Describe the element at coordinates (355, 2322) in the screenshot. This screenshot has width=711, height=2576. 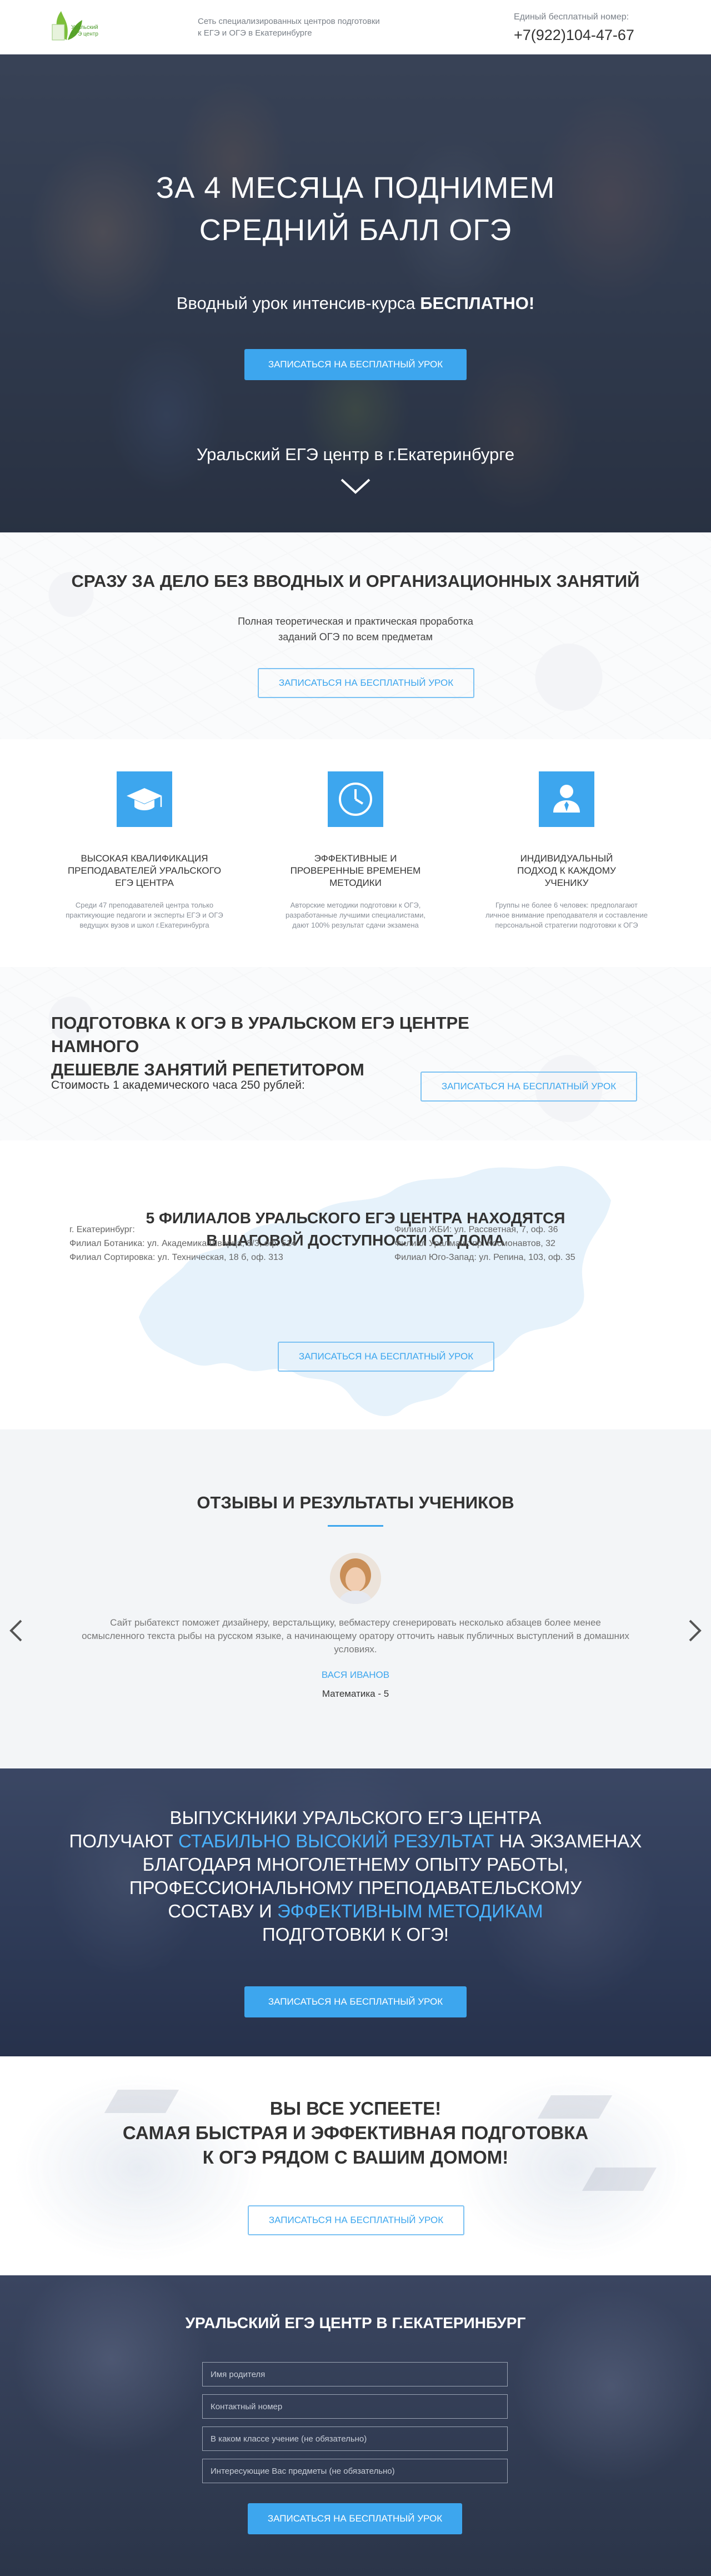
I see `form-title: УРАЛЬСКИЙ ЕГЭ ЦЕНТР В Г.ЕКАТЕРИНБУРГ` at that location.